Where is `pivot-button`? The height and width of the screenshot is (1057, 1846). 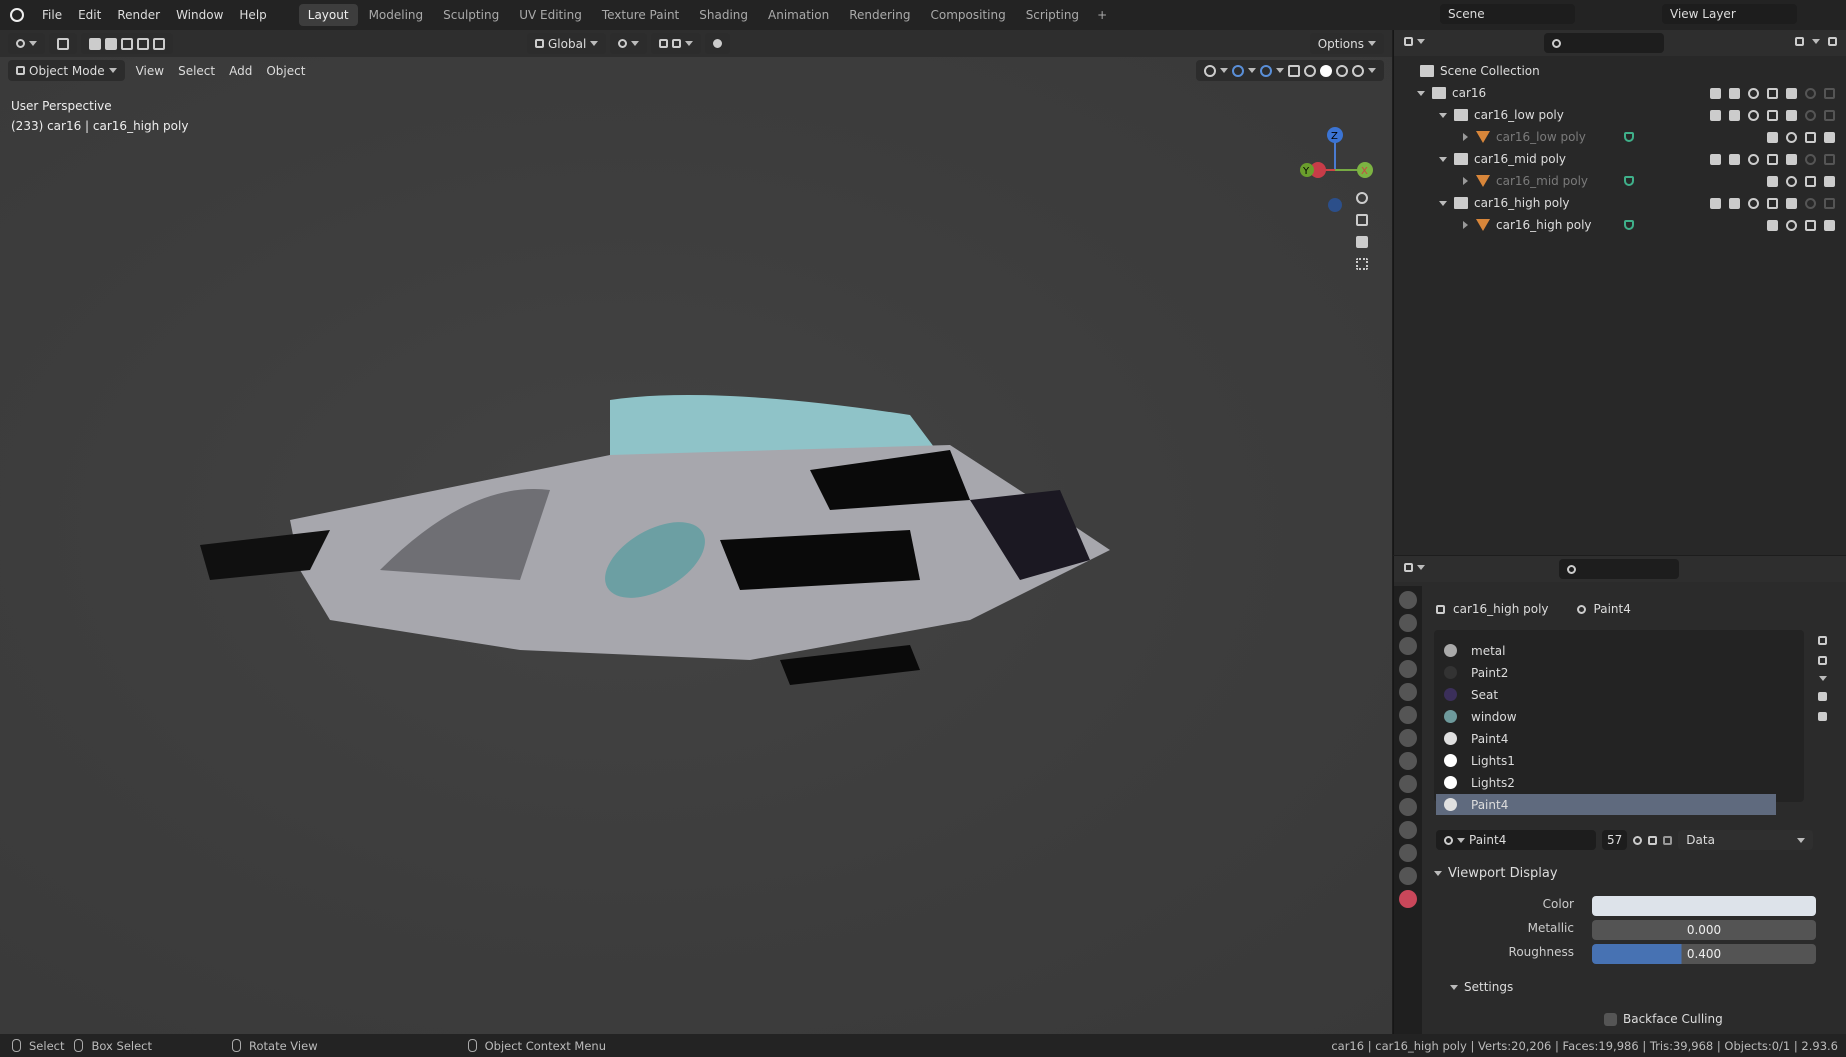
pivot-button is located at coordinates (629, 43).